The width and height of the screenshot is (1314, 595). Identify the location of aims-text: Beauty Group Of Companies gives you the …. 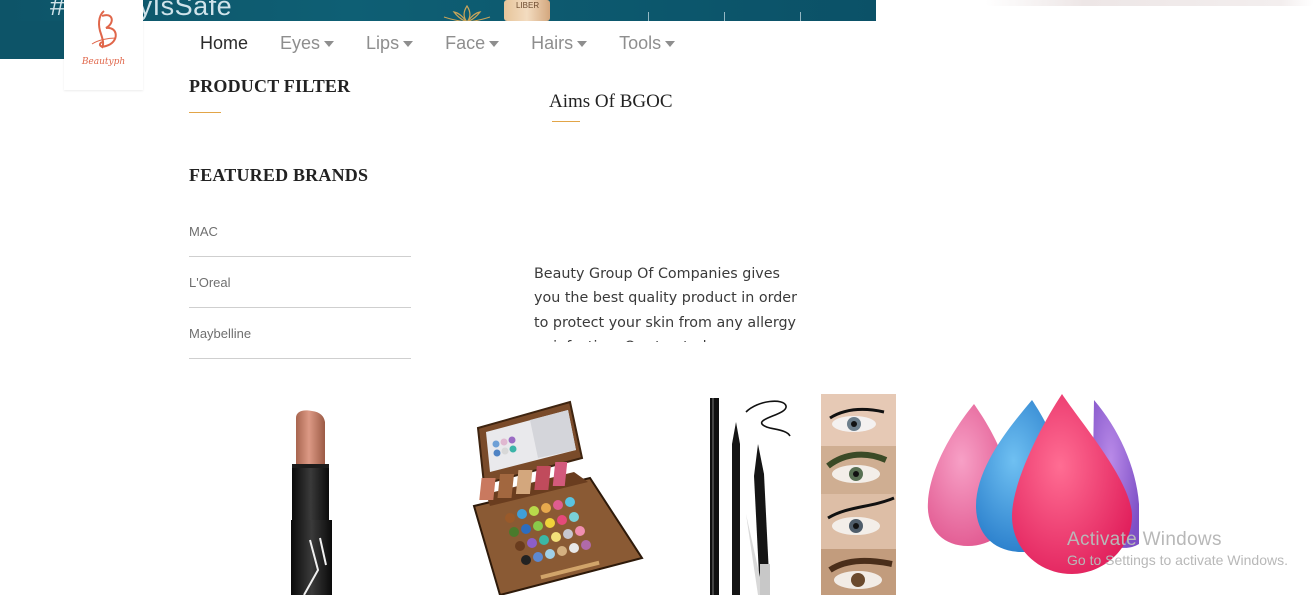
(665, 304).